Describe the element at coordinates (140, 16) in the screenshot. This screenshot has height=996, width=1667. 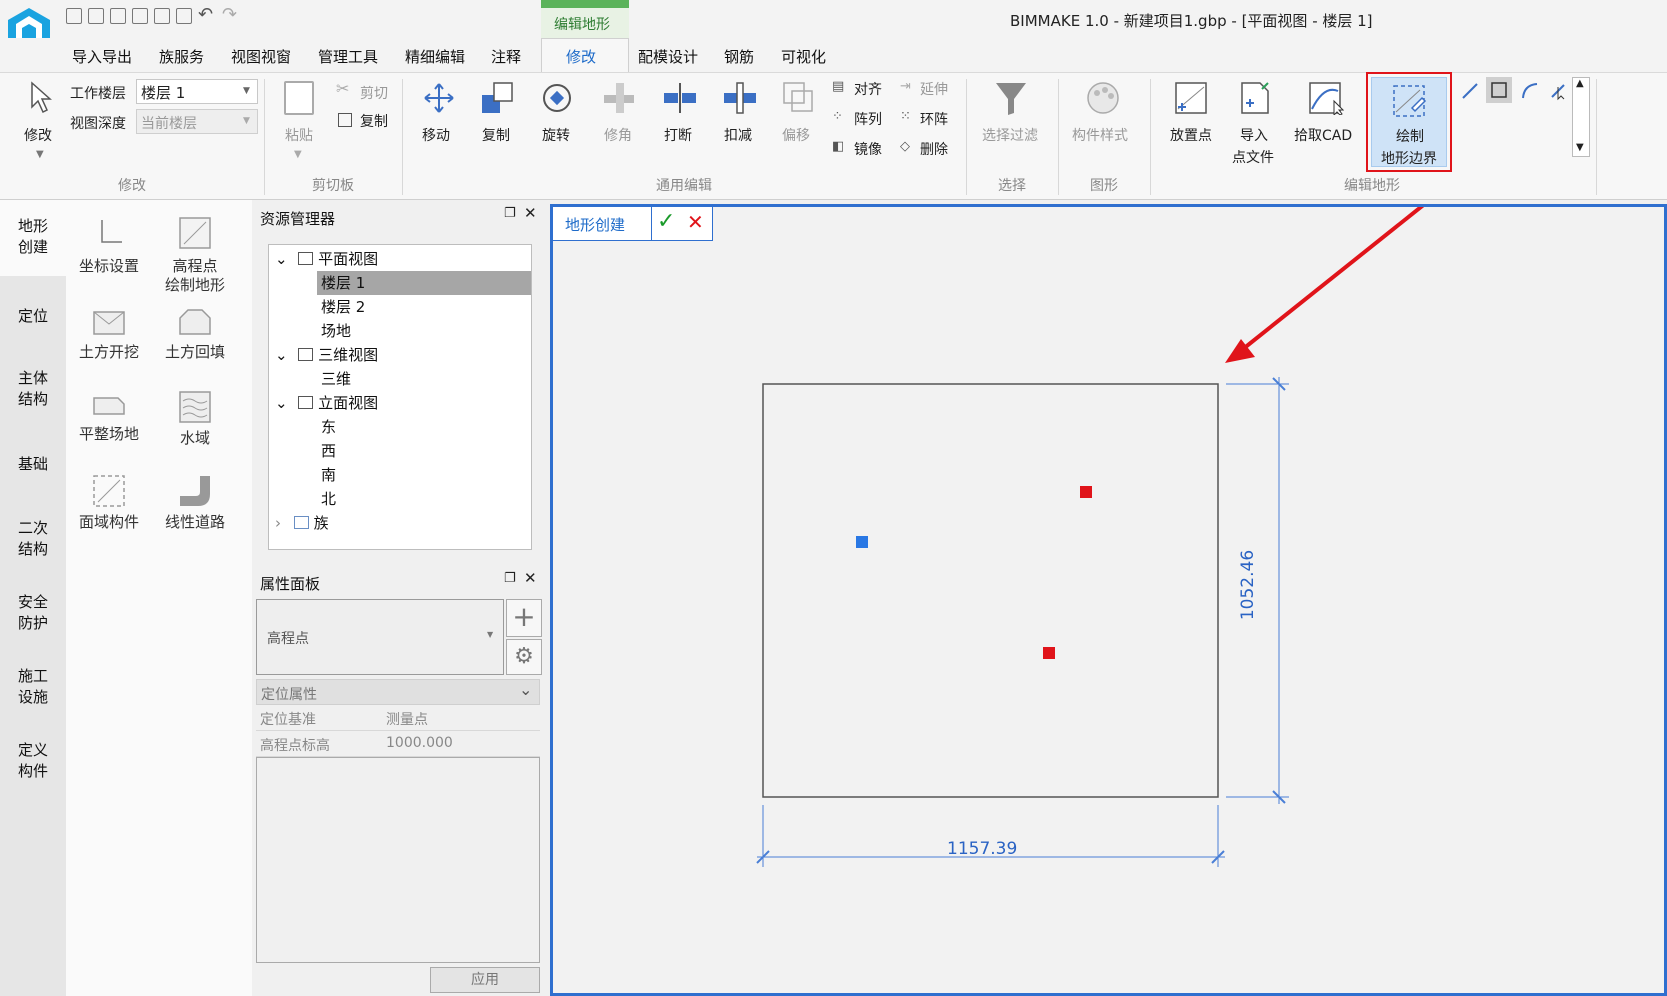
I see `save-as-icon` at that location.